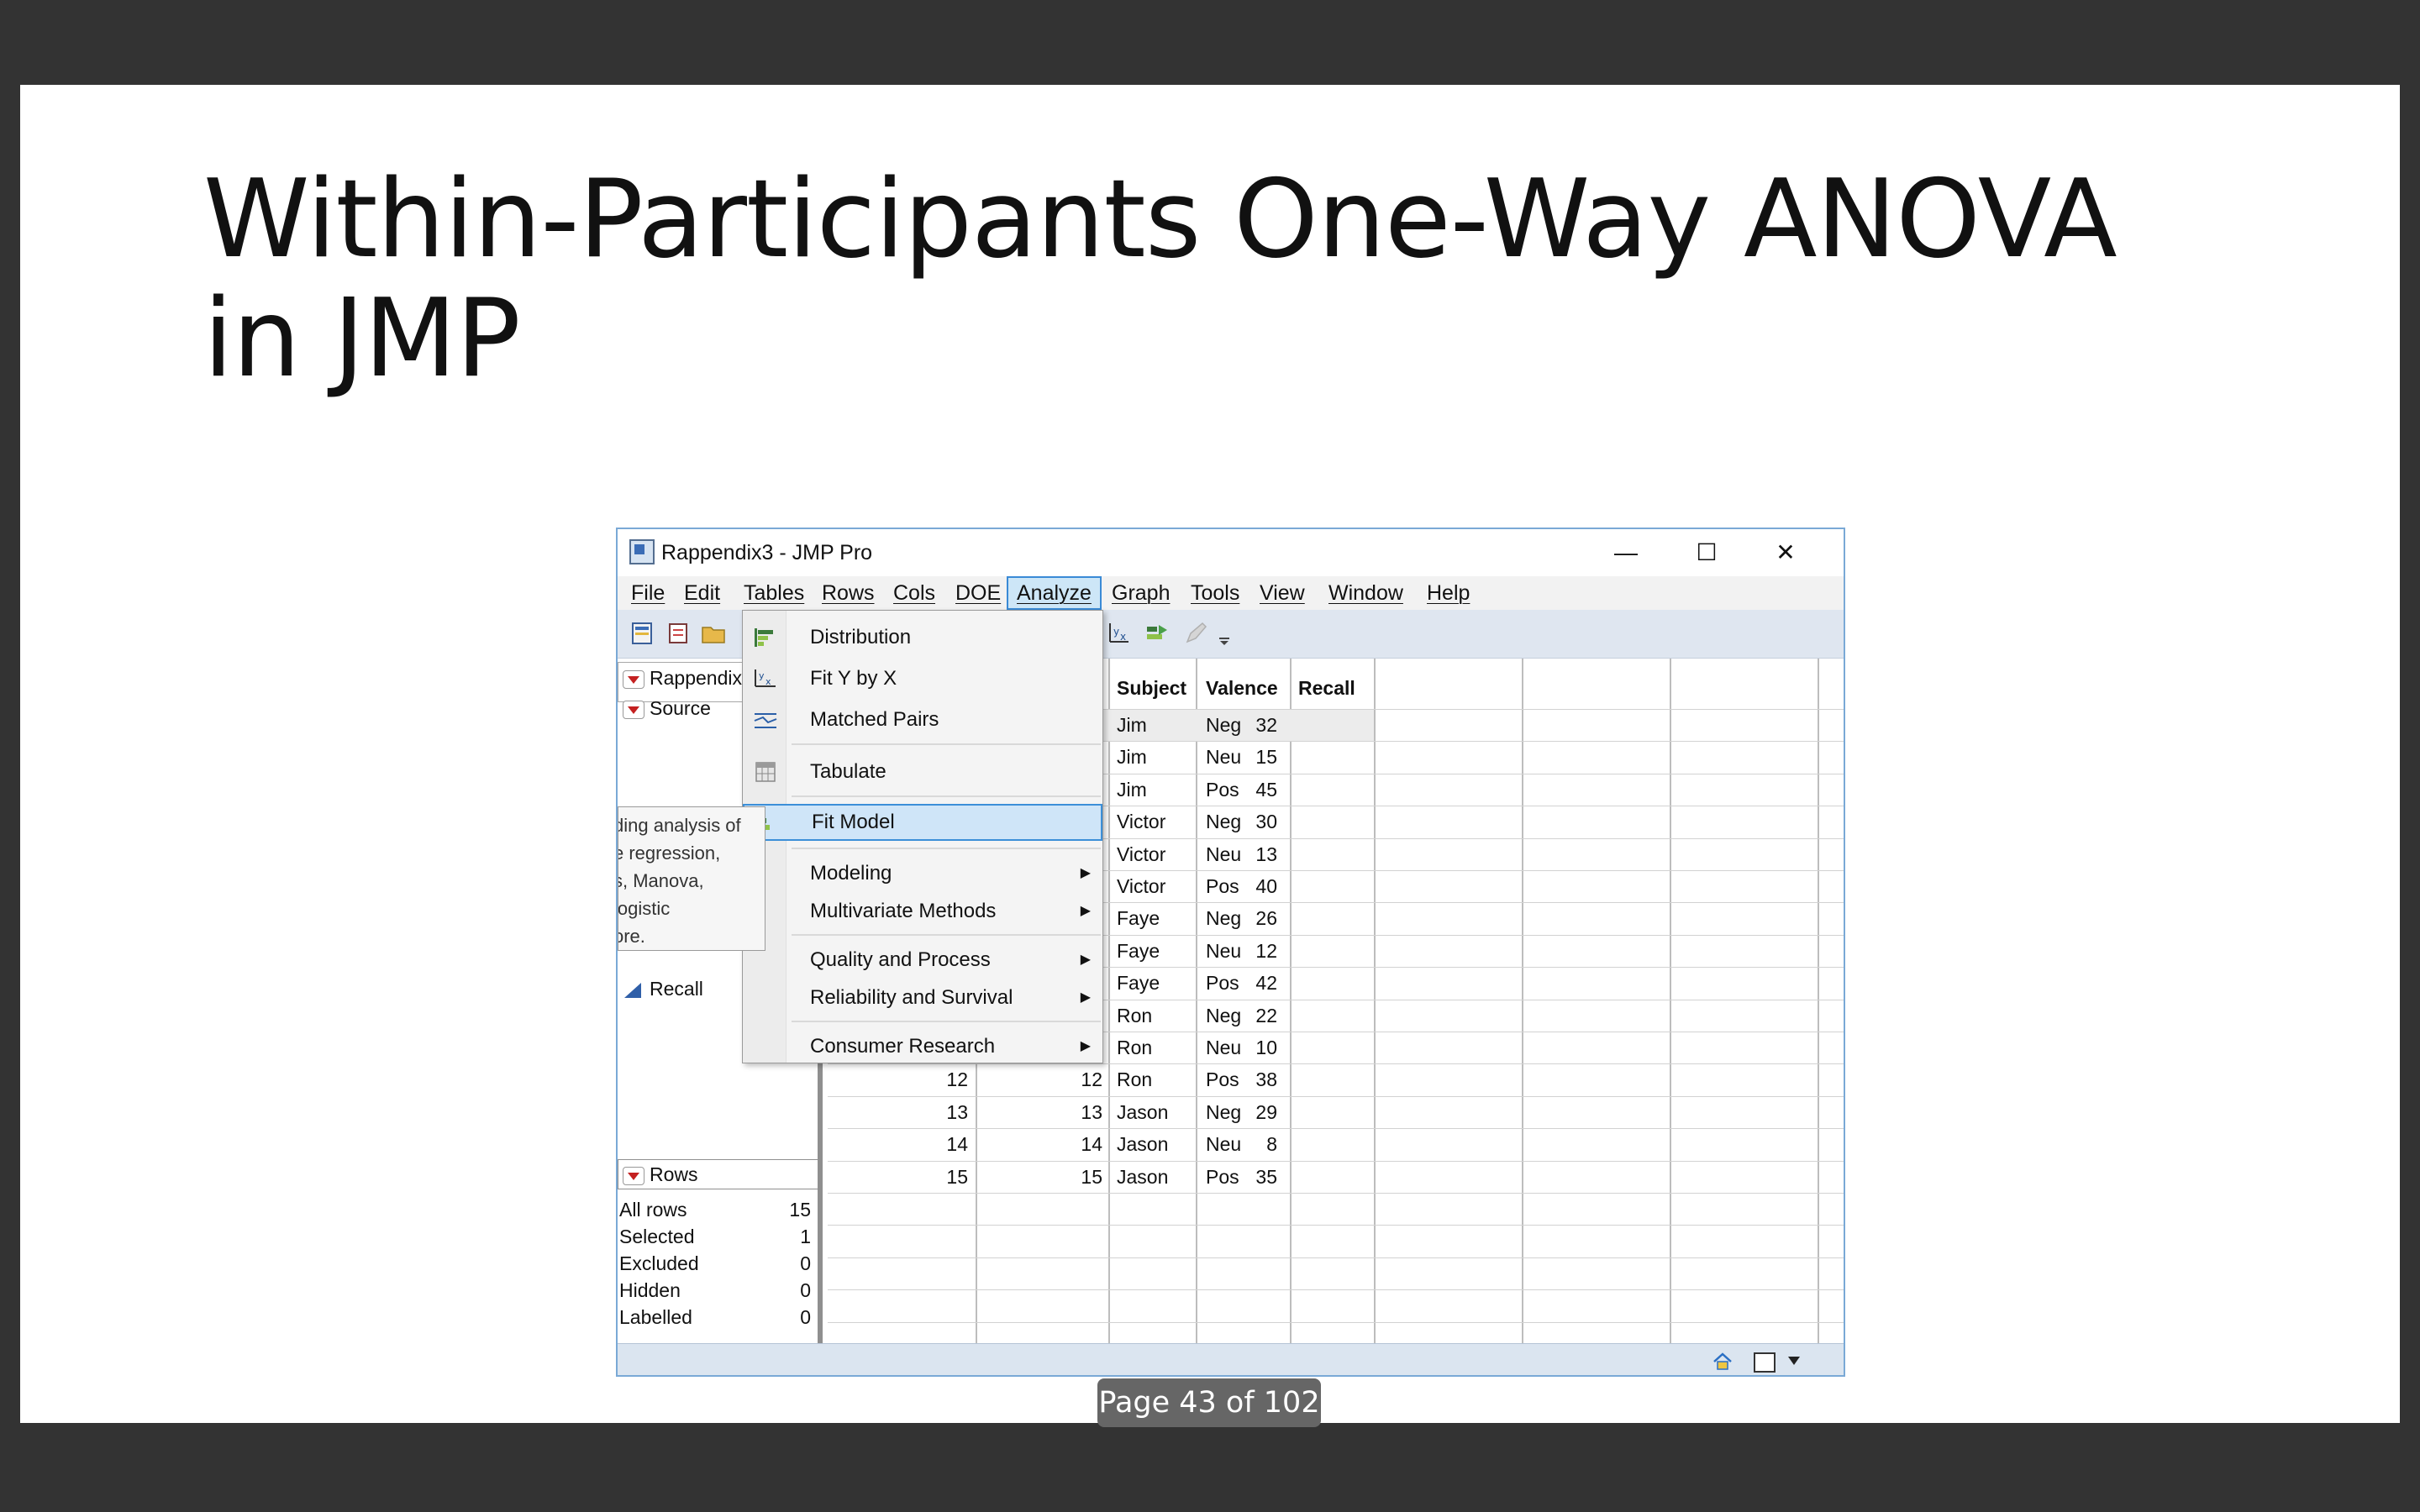 This screenshot has height=1512, width=2420. I want to click on column-header-valence: Valence, so click(1242, 688).